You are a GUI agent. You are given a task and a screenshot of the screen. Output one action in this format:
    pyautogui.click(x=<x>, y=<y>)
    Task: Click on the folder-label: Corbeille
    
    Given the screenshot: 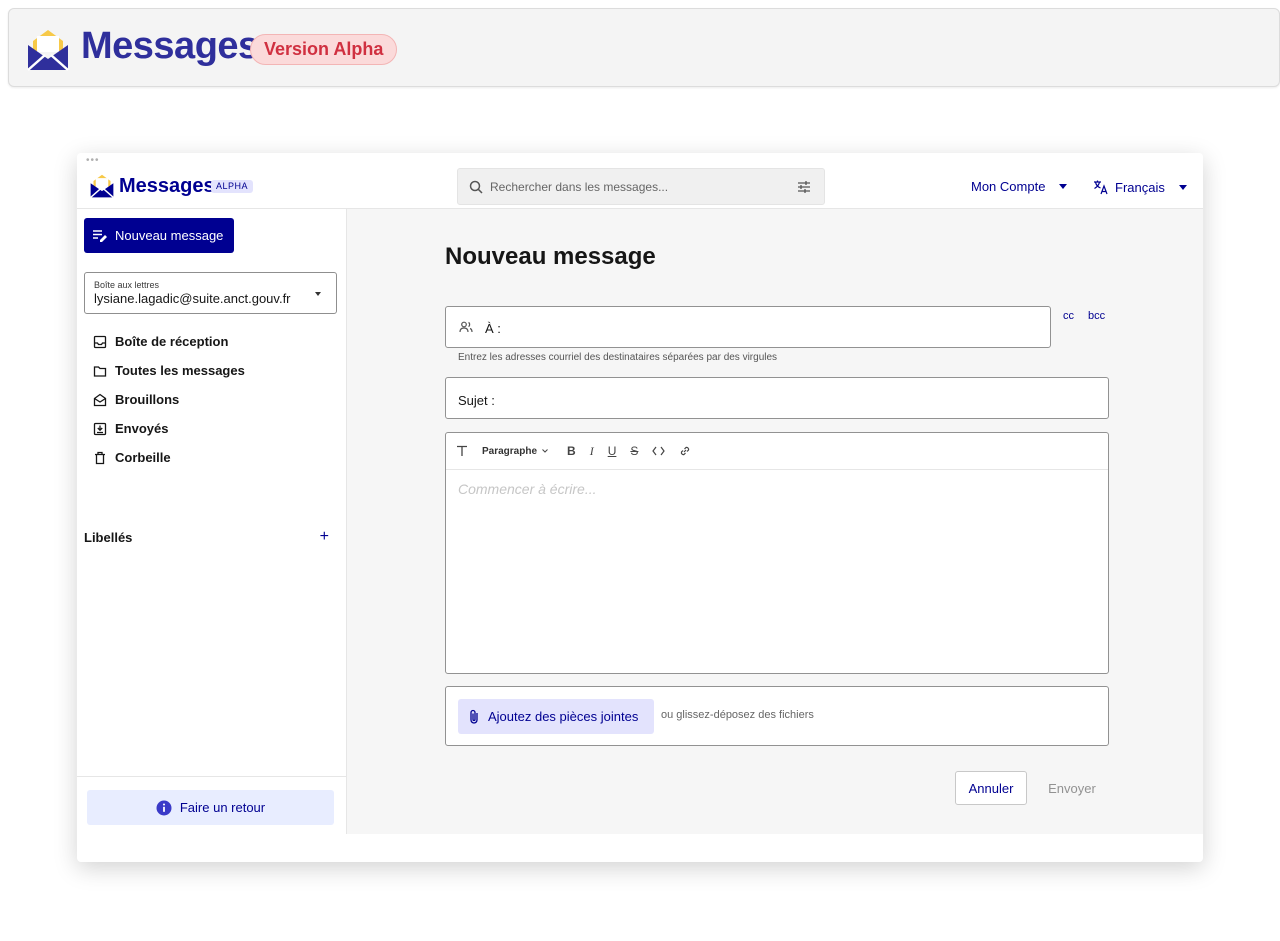 What is the action you would take?
    pyautogui.click(x=143, y=457)
    